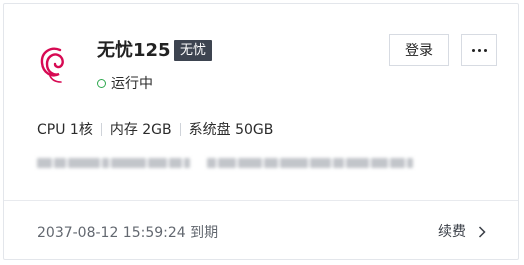 The height and width of the screenshot is (265, 524). Describe the element at coordinates (140, 130) in the screenshot. I see `memory-spec: 内存 2GB` at that location.